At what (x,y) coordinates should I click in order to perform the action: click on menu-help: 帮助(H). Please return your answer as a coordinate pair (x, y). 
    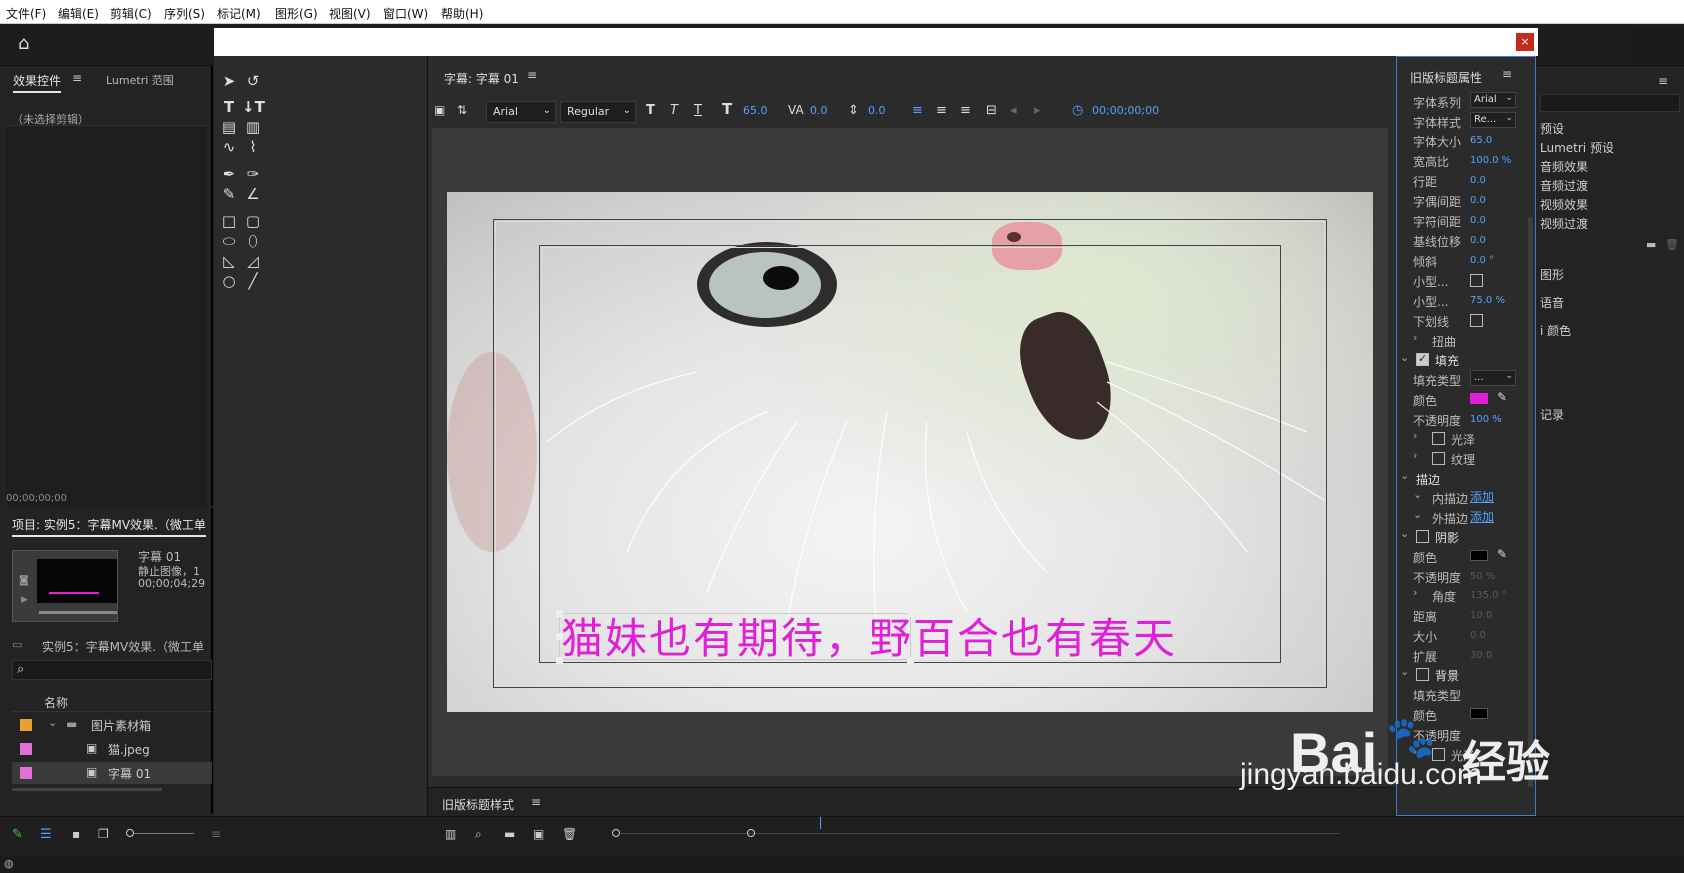
    Looking at the image, I should click on (462, 13).